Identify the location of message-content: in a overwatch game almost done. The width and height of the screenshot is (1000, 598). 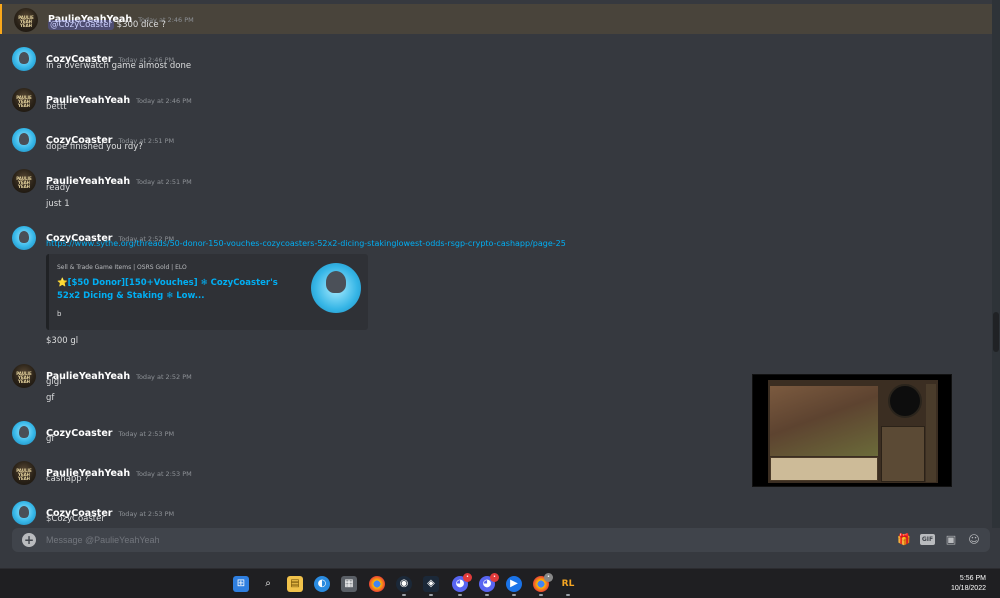
(119, 66).